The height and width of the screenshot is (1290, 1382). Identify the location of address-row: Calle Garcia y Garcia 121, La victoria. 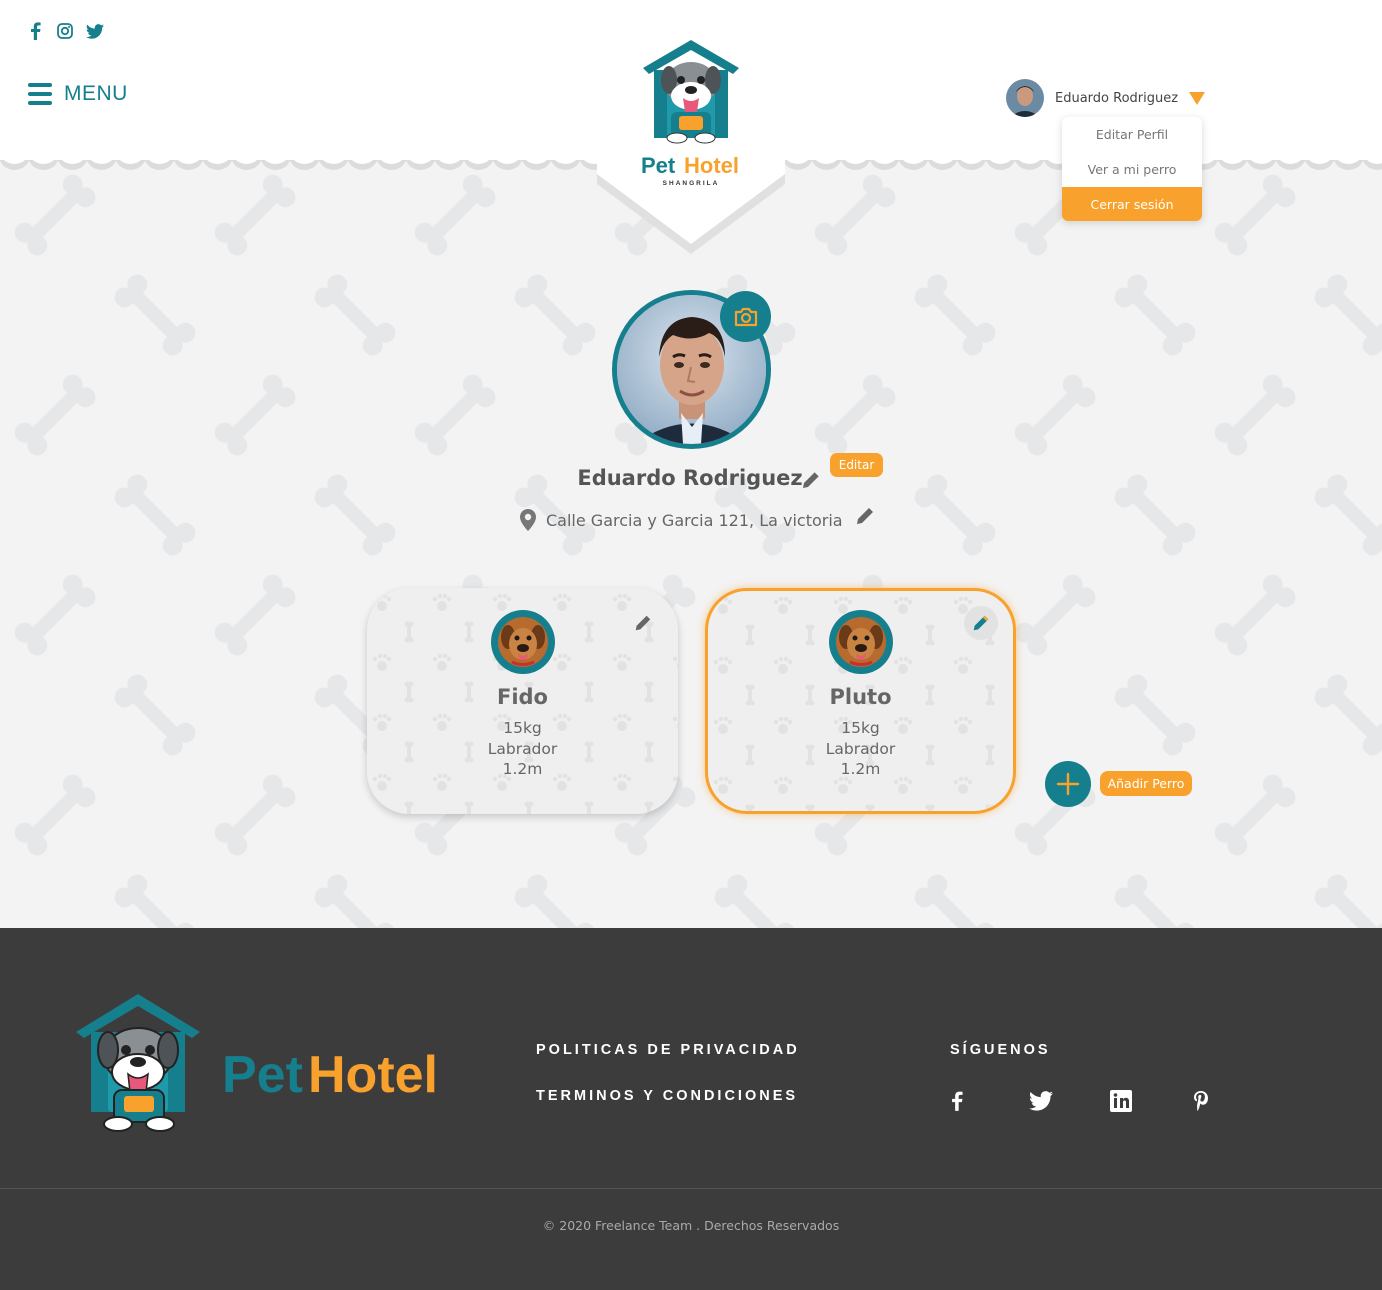
(680, 520).